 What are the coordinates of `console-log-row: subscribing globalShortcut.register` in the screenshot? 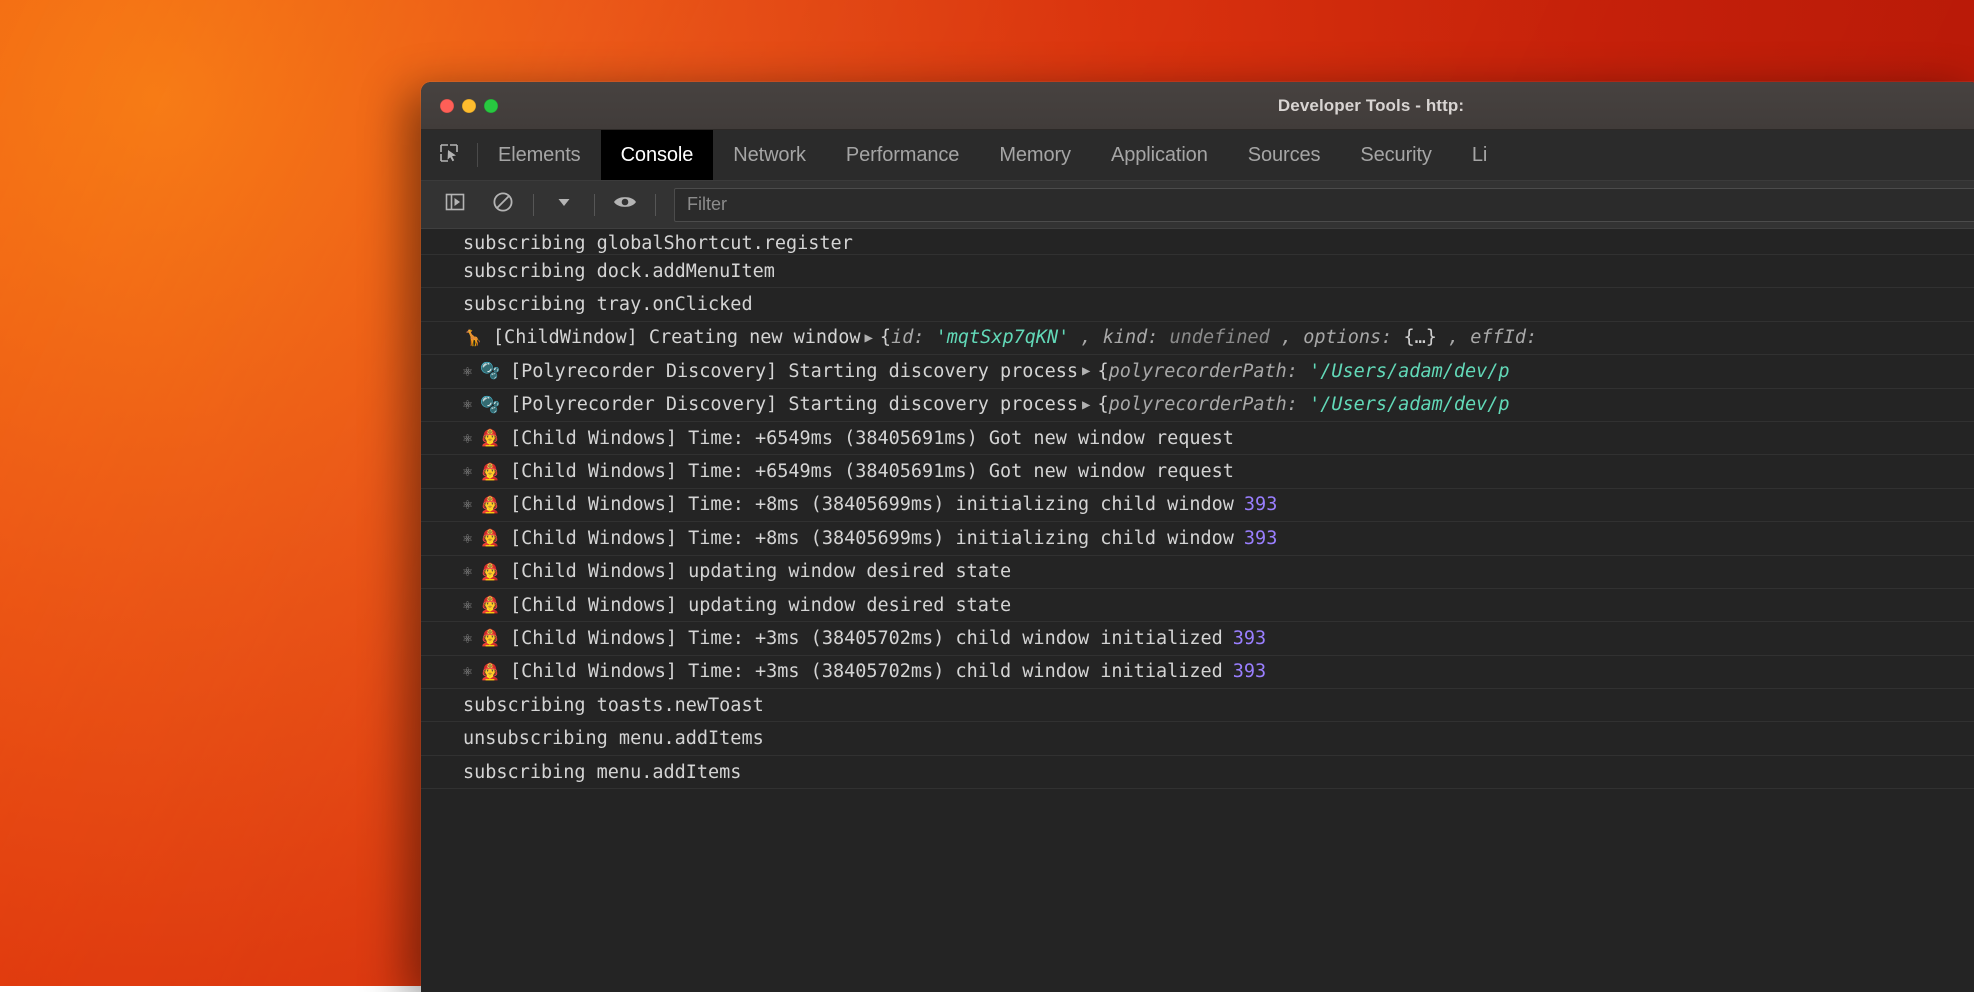 It's located at (1197, 242).